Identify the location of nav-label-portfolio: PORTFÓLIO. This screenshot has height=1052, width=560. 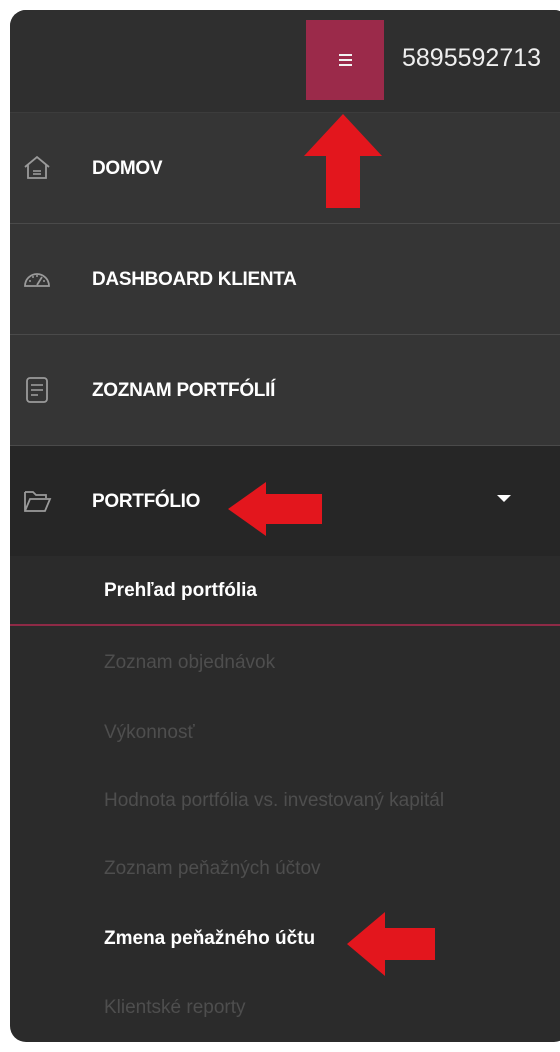
(146, 501).